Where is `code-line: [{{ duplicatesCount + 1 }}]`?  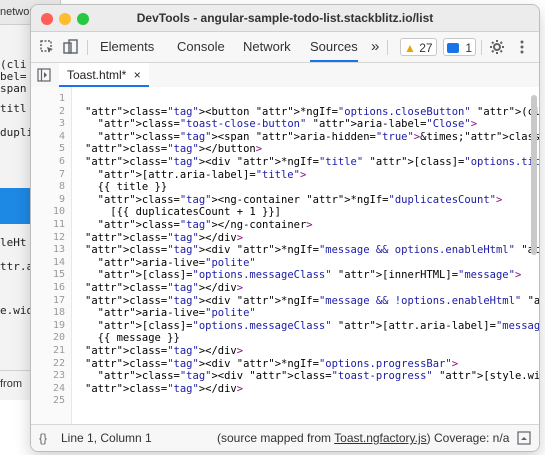
code-line: [{{ duplicatesCount + 1 }}] is located at coordinates (183, 212).